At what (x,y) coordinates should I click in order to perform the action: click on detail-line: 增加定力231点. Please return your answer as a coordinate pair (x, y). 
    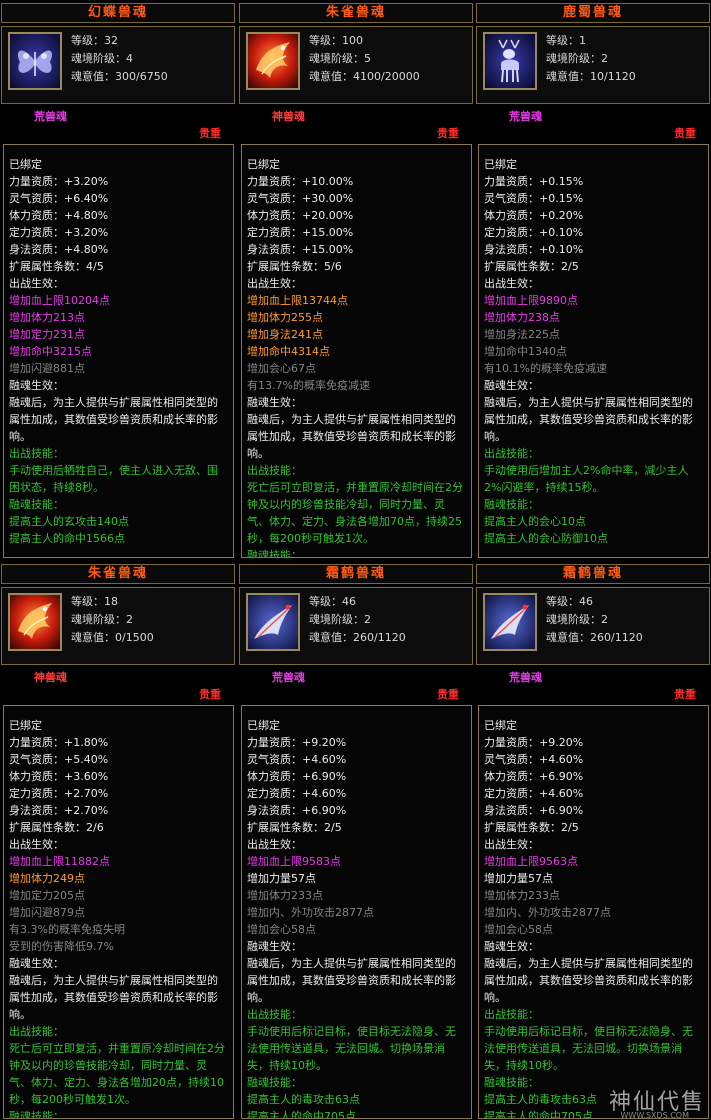
    Looking at the image, I should click on (47, 334).